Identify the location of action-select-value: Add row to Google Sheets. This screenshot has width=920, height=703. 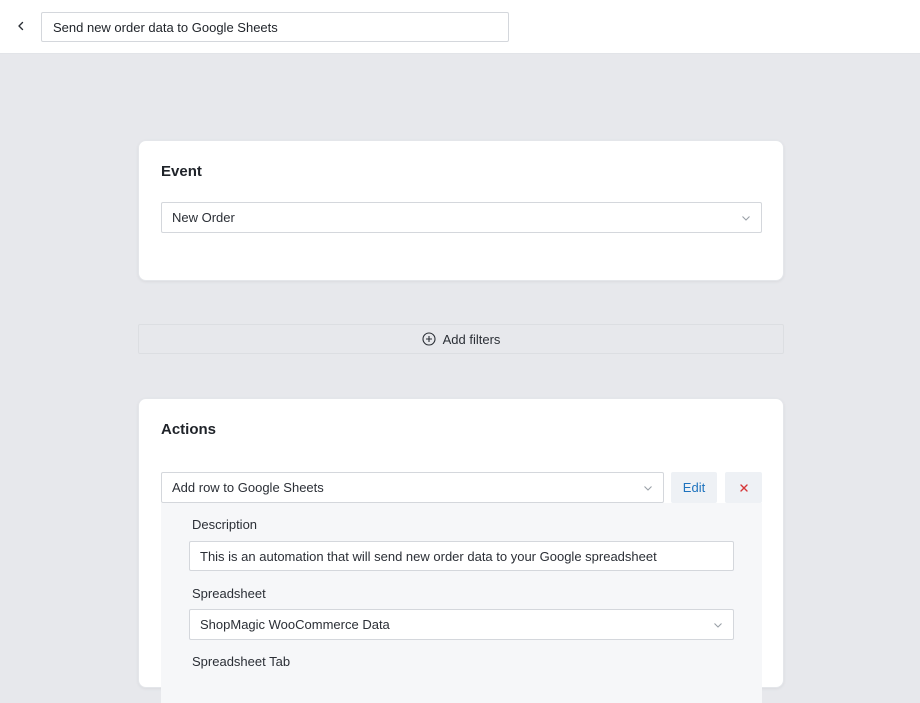
(248, 487).